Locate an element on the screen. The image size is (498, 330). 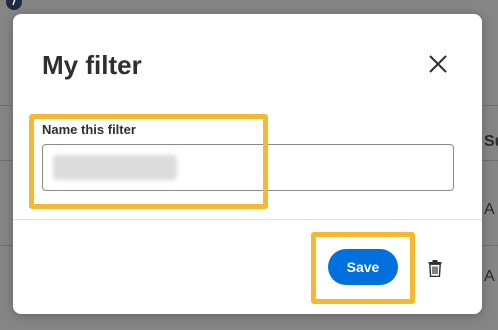
trash-icon is located at coordinates (435, 268).